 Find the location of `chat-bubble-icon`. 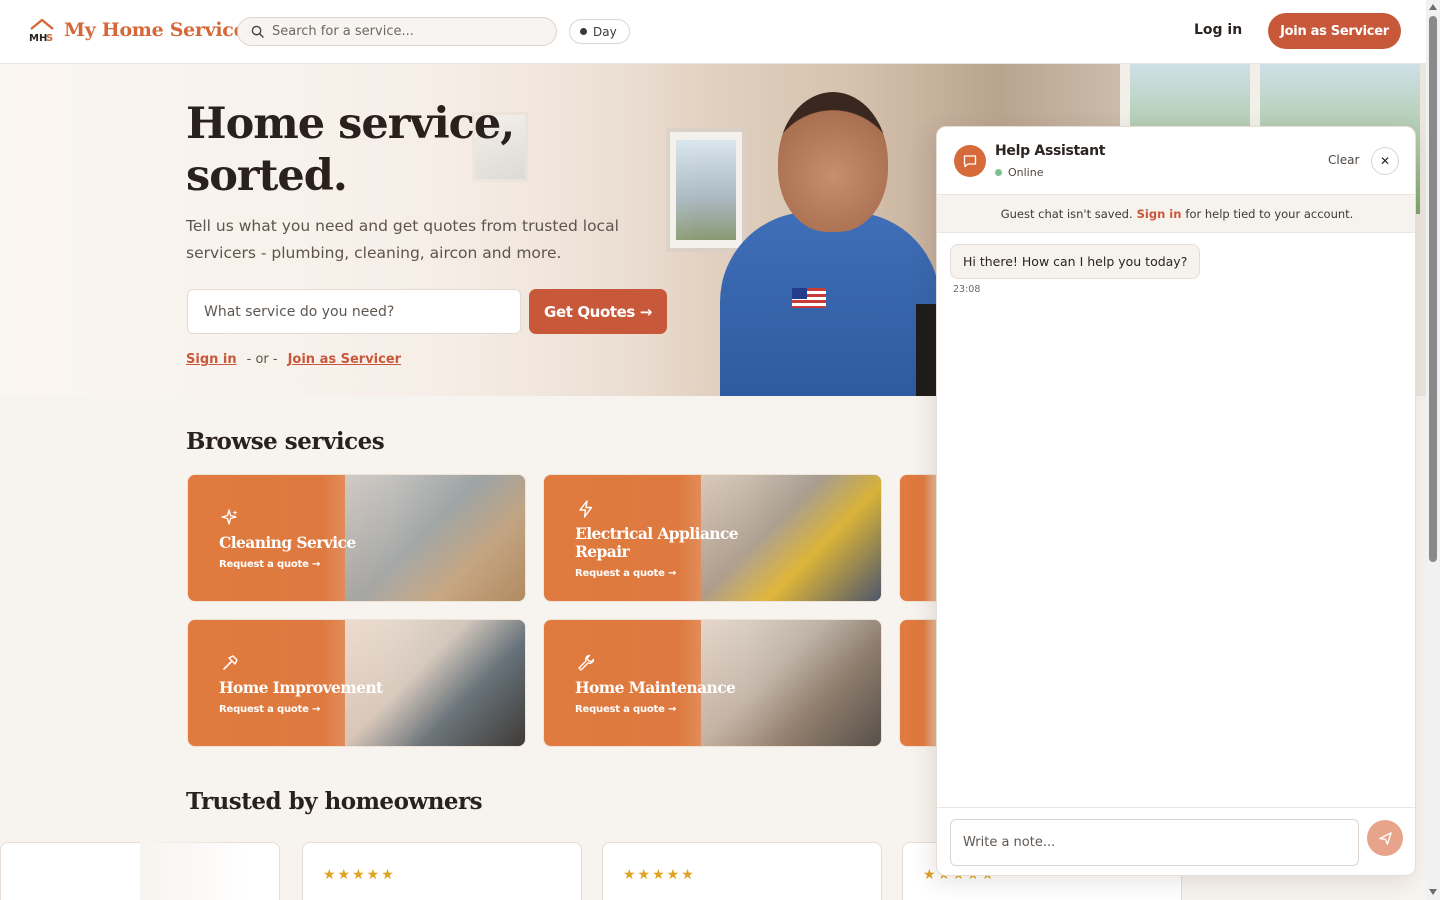

chat-bubble-icon is located at coordinates (970, 161).